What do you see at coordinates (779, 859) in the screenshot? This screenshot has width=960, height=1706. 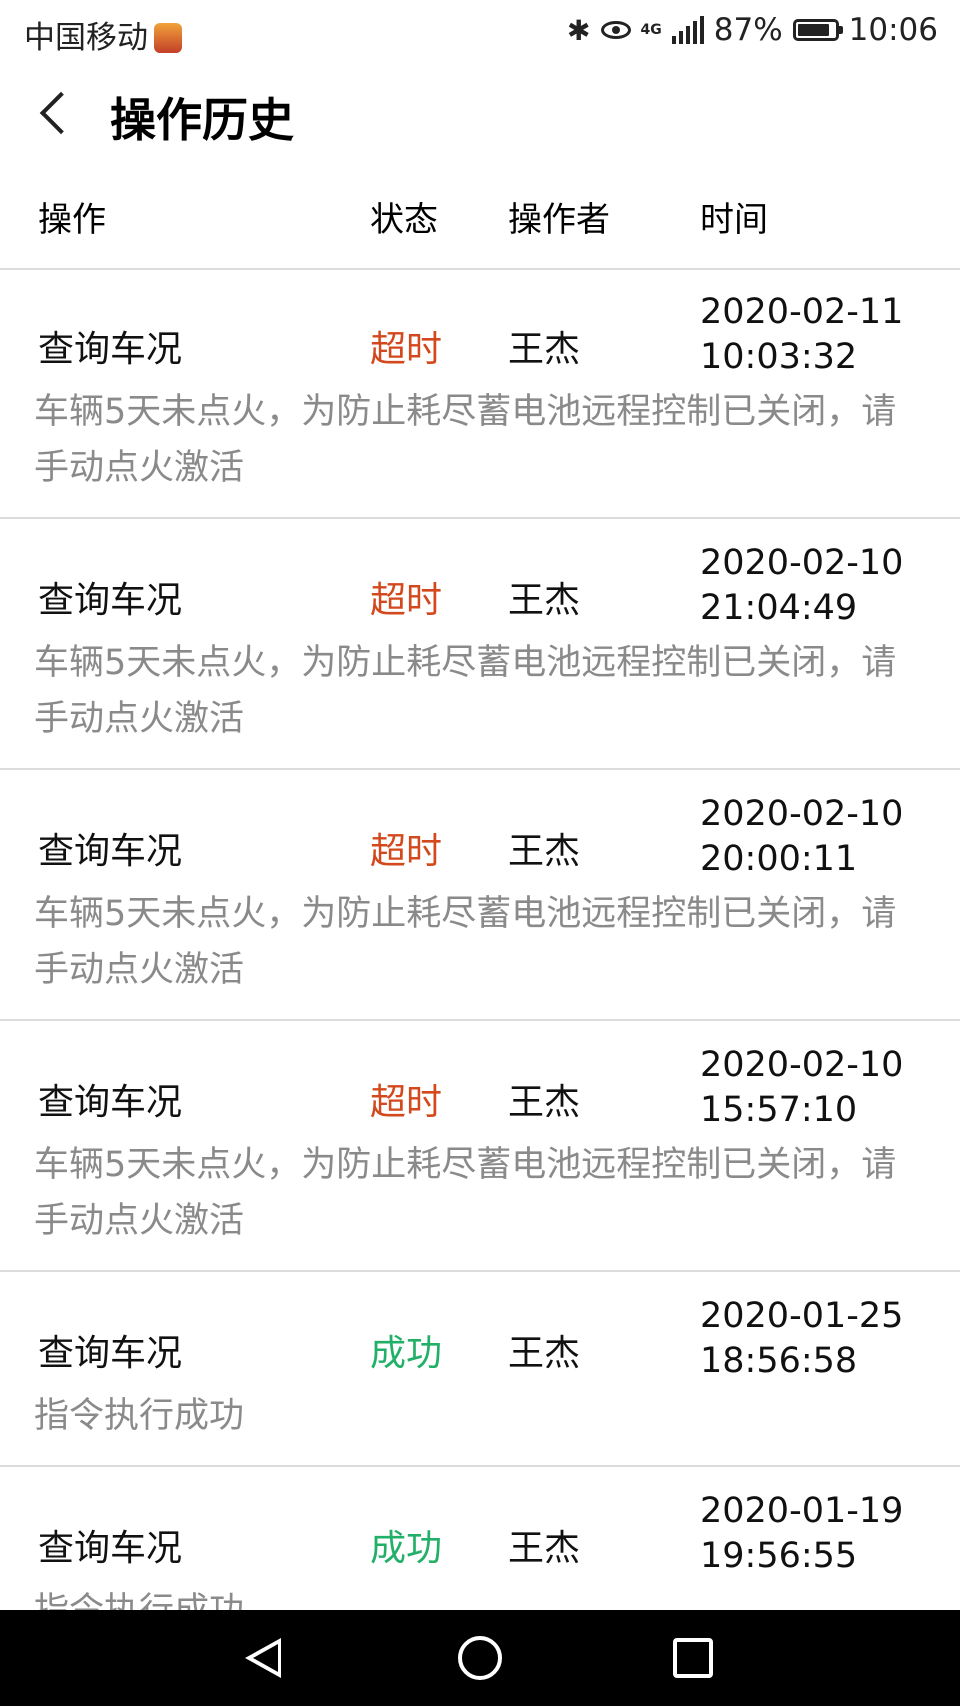 I see `timestamp-clock: 20:00:11` at bounding box center [779, 859].